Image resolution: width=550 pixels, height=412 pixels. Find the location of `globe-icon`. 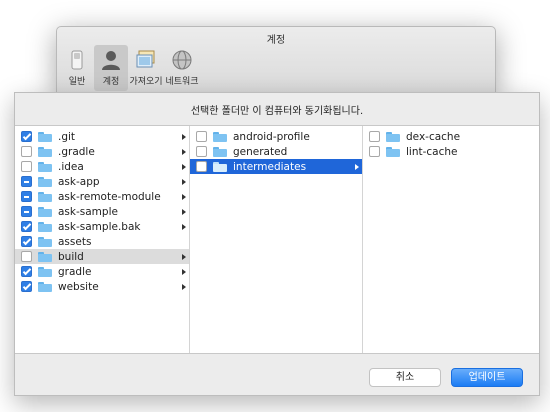

globe-icon is located at coordinates (182, 60).